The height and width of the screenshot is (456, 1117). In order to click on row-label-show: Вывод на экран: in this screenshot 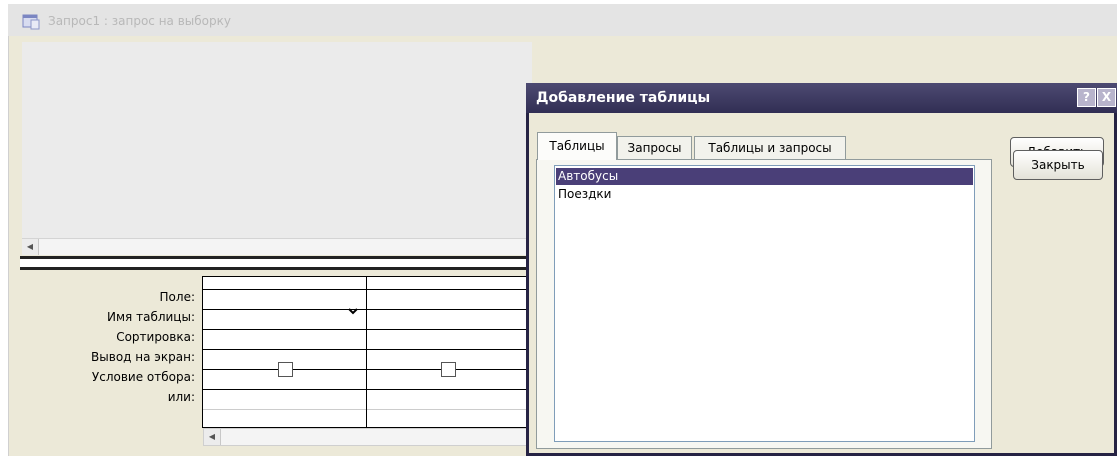, I will do `click(143, 357)`.